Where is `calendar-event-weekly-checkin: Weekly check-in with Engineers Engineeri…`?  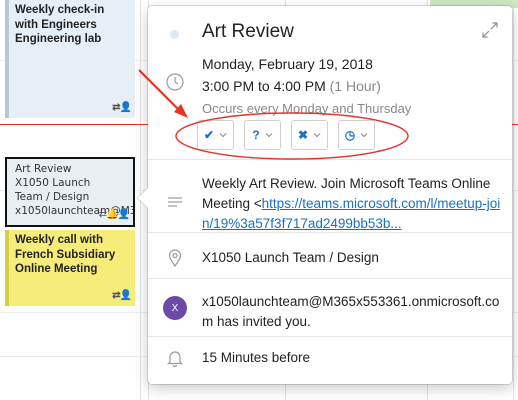 calendar-event-weekly-checkin: Weekly check-in with Engineers Engineeri… is located at coordinates (70, 59).